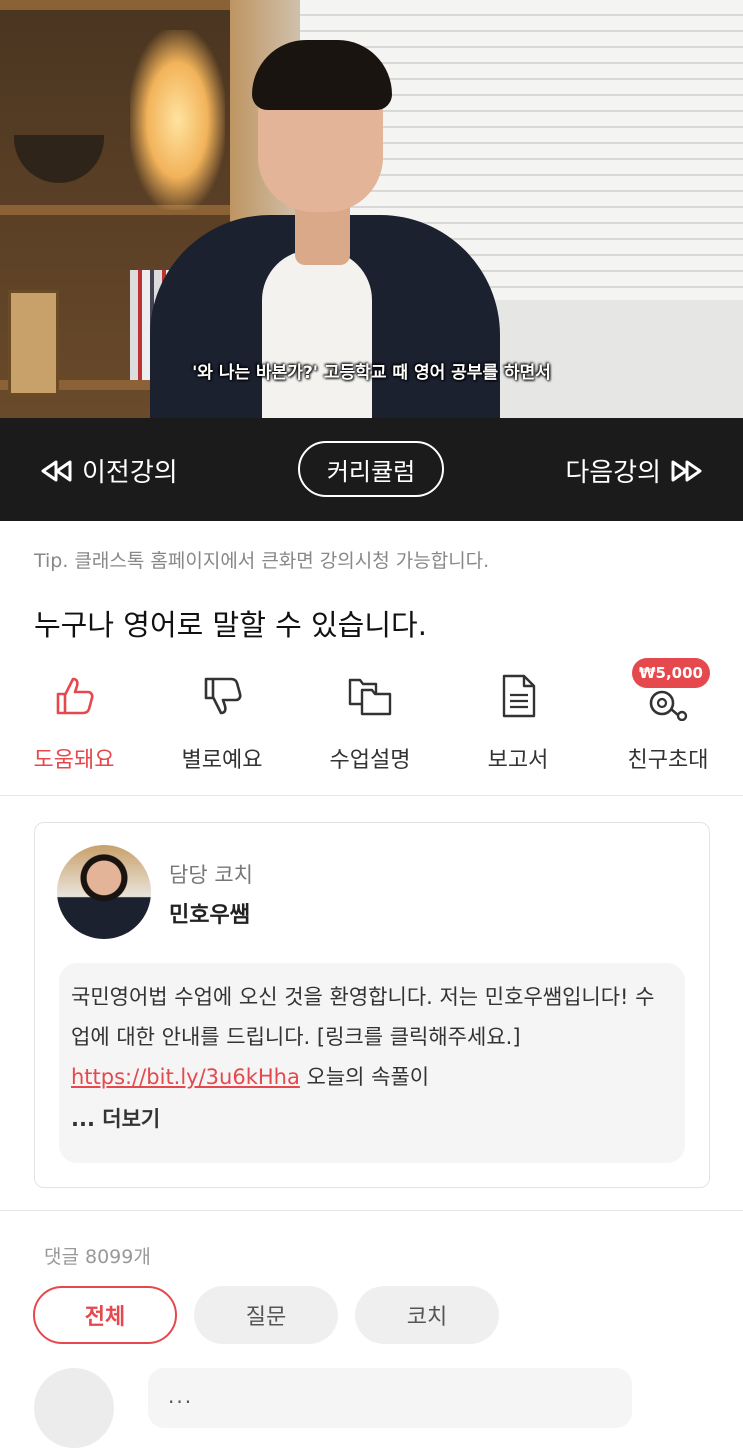  What do you see at coordinates (266, 1315) in the screenshot?
I see `filter-question-button: 질문` at bounding box center [266, 1315].